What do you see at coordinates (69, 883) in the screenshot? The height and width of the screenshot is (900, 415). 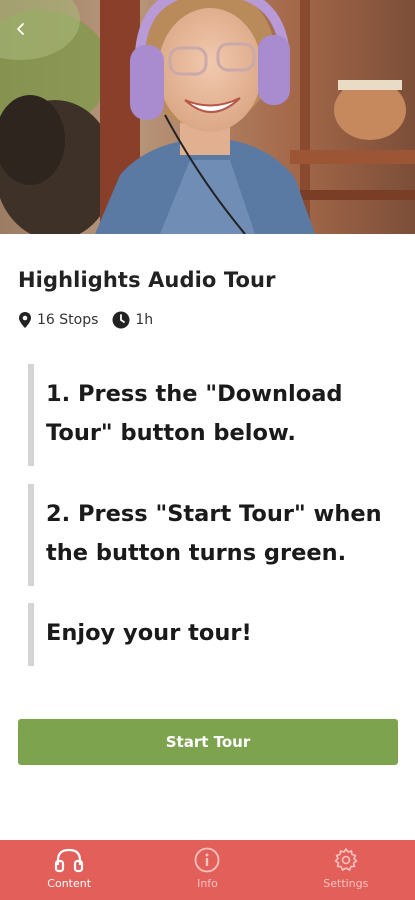 I see `nav-label-content: Content` at bounding box center [69, 883].